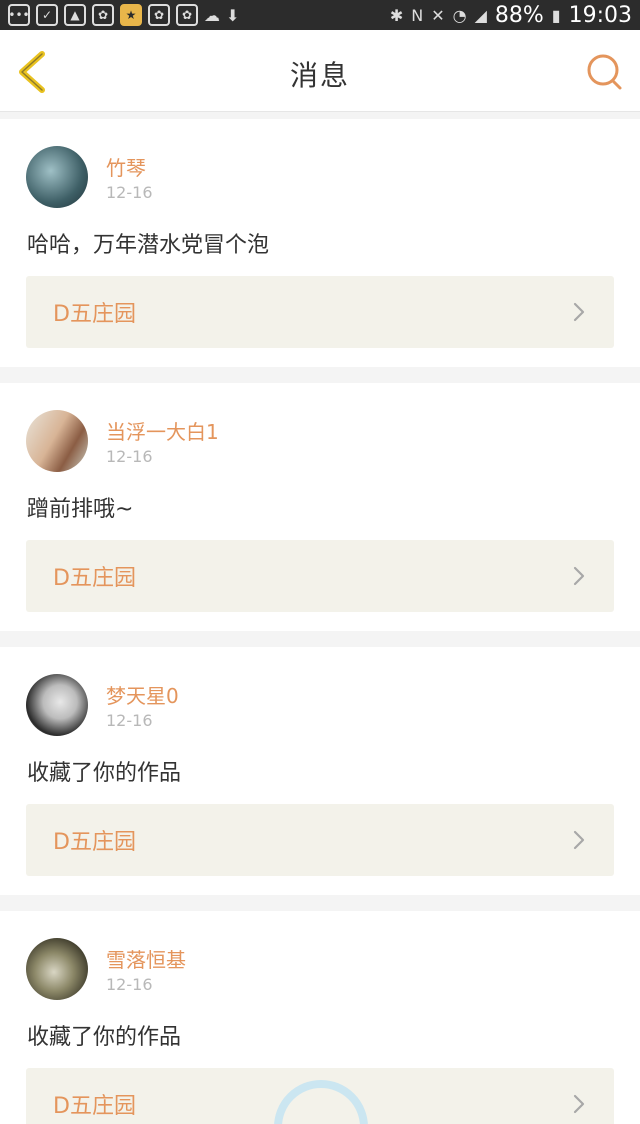 This screenshot has width=640, height=1124. What do you see at coordinates (148, 245) in the screenshot?
I see `message-content: 哈哈，万年潜水党冒个泡` at bounding box center [148, 245].